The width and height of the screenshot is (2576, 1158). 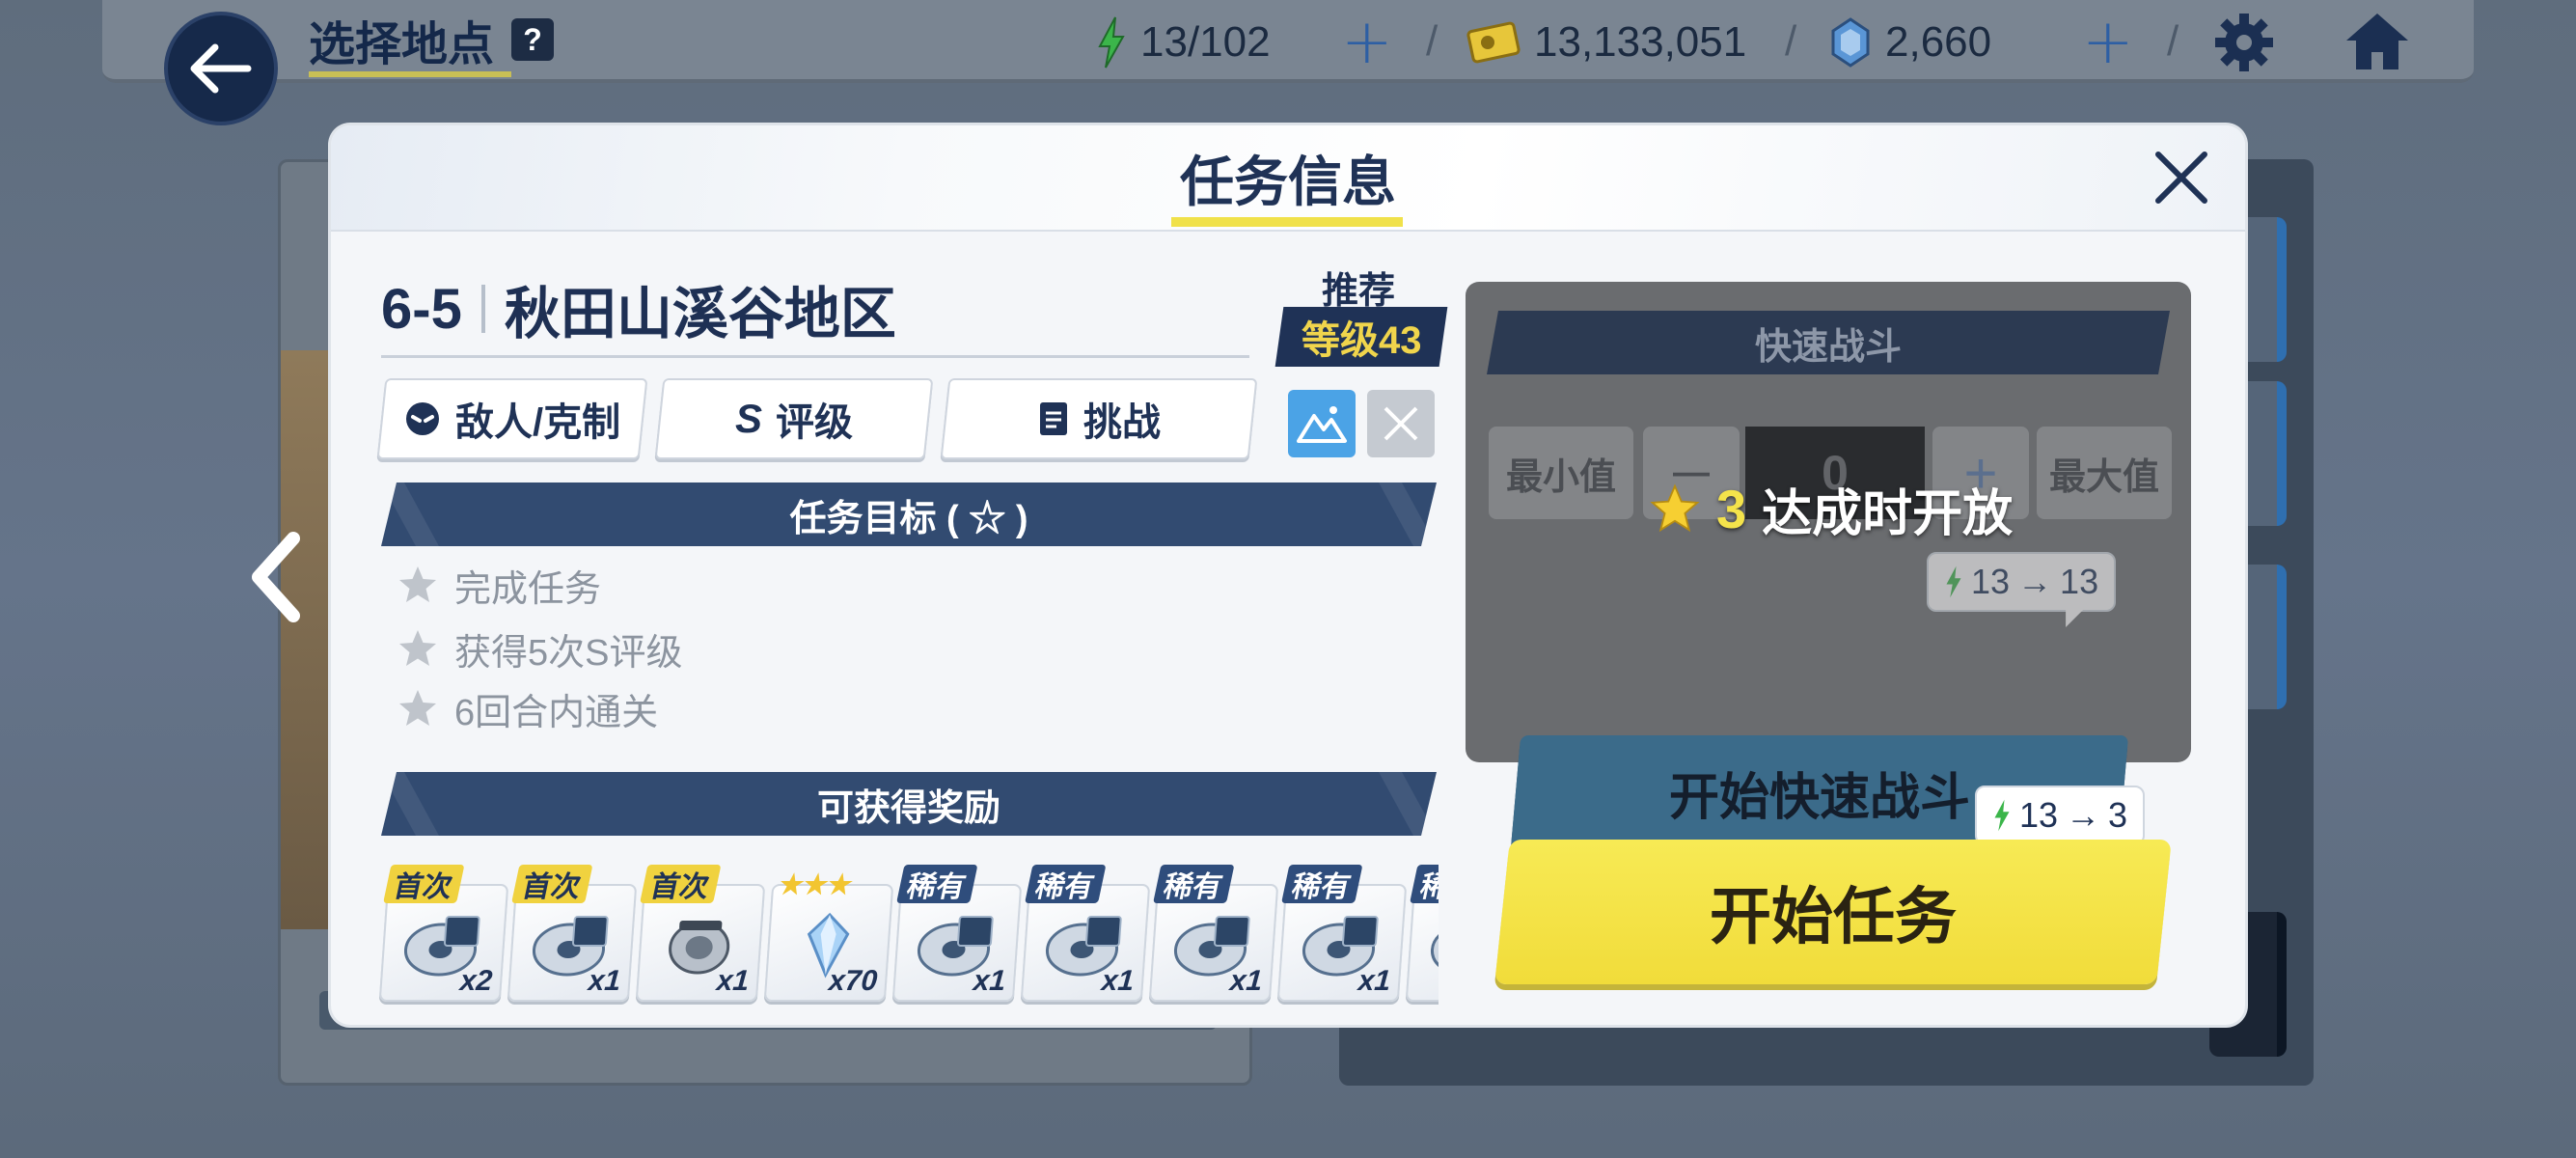 I want to click on clipboard-icon, so click(x=1053, y=418).